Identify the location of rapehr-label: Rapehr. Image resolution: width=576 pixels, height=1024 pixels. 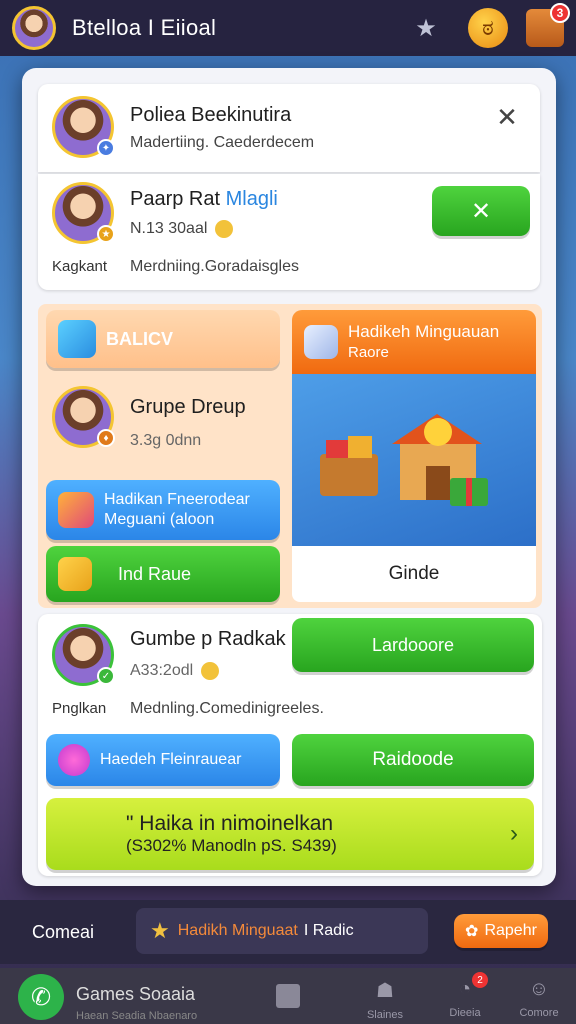
(510, 930).